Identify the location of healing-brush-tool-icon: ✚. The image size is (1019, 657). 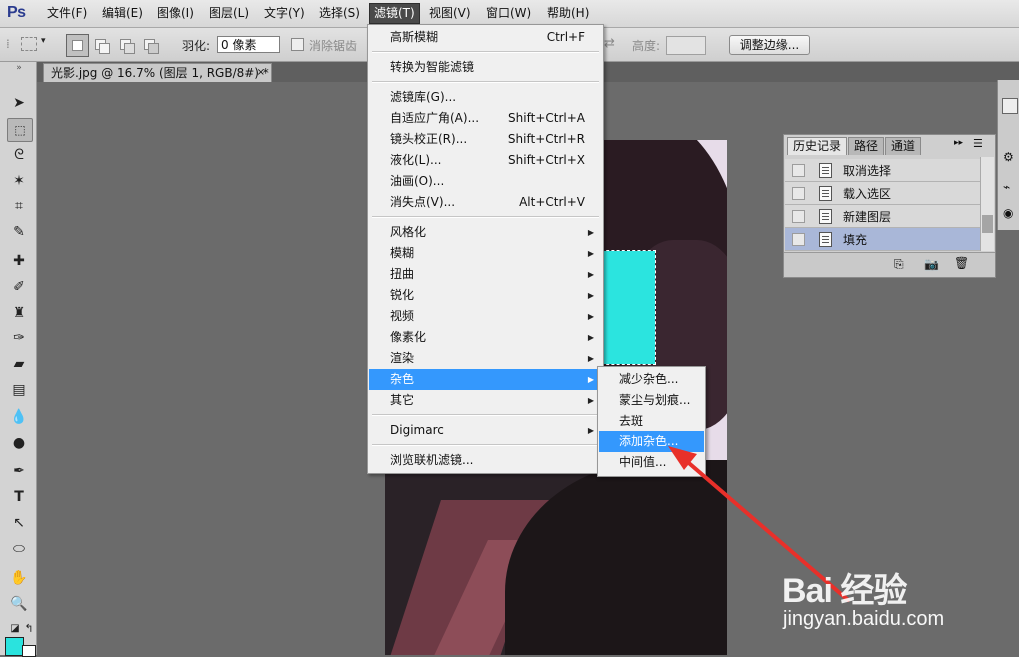
(19, 261).